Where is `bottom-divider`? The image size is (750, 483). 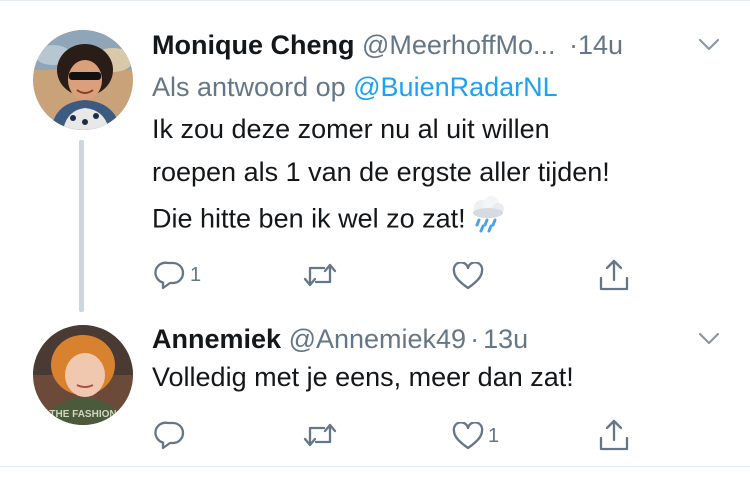 bottom-divider is located at coordinates (375, 466).